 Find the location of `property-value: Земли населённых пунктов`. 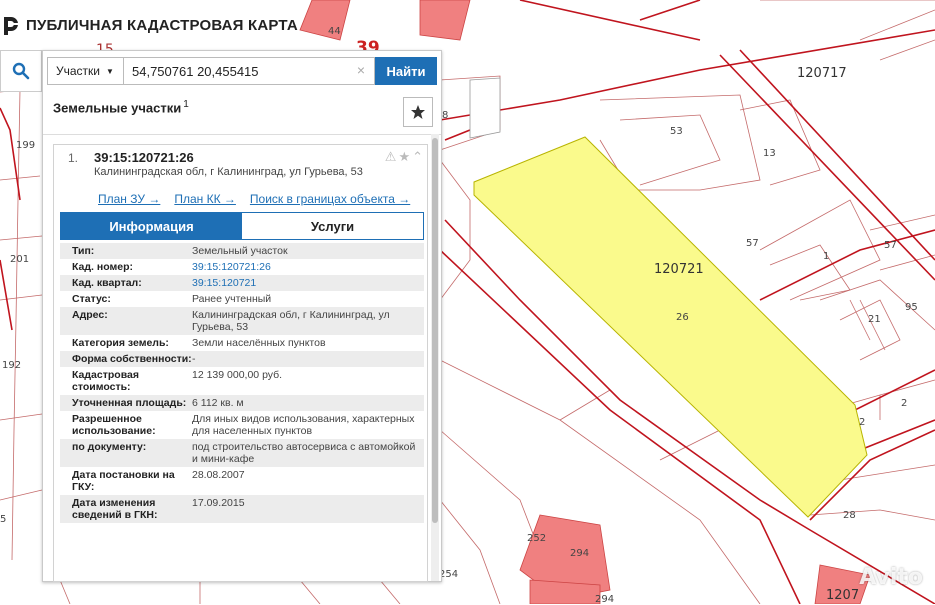

property-value: Земли населённых пунктов is located at coordinates (259, 343).